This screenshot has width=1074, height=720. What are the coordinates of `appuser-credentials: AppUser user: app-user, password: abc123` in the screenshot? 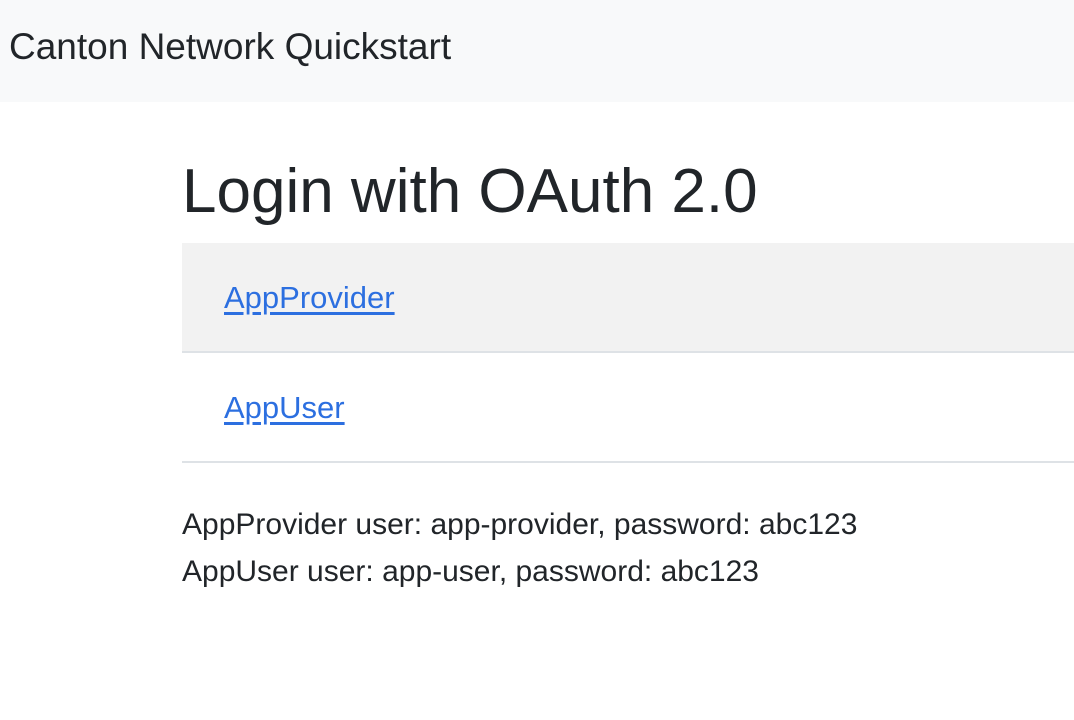 It's located at (470, 571).